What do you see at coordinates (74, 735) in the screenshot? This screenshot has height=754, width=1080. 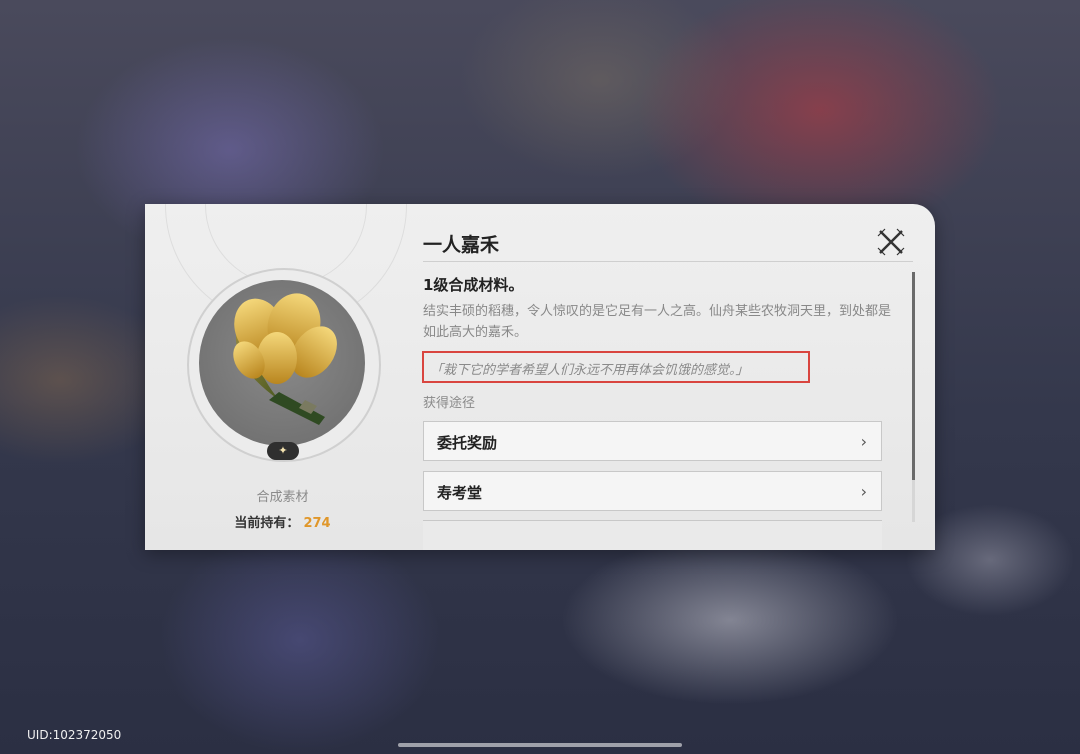 I see `player-uid: UID:102372050` at bounding box center [74, 735].